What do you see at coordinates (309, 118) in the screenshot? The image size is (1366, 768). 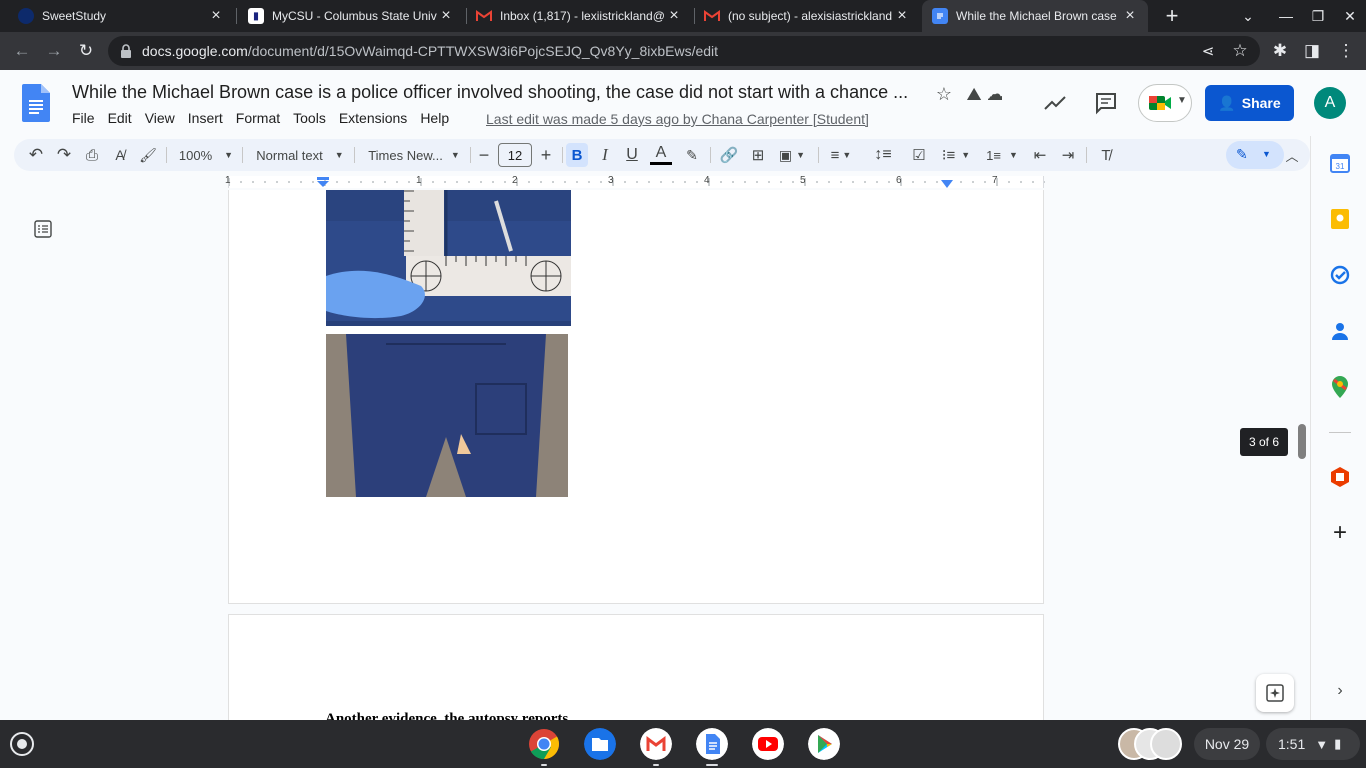 I see `menu-tools: Tools` at bounding box center [309, 118].